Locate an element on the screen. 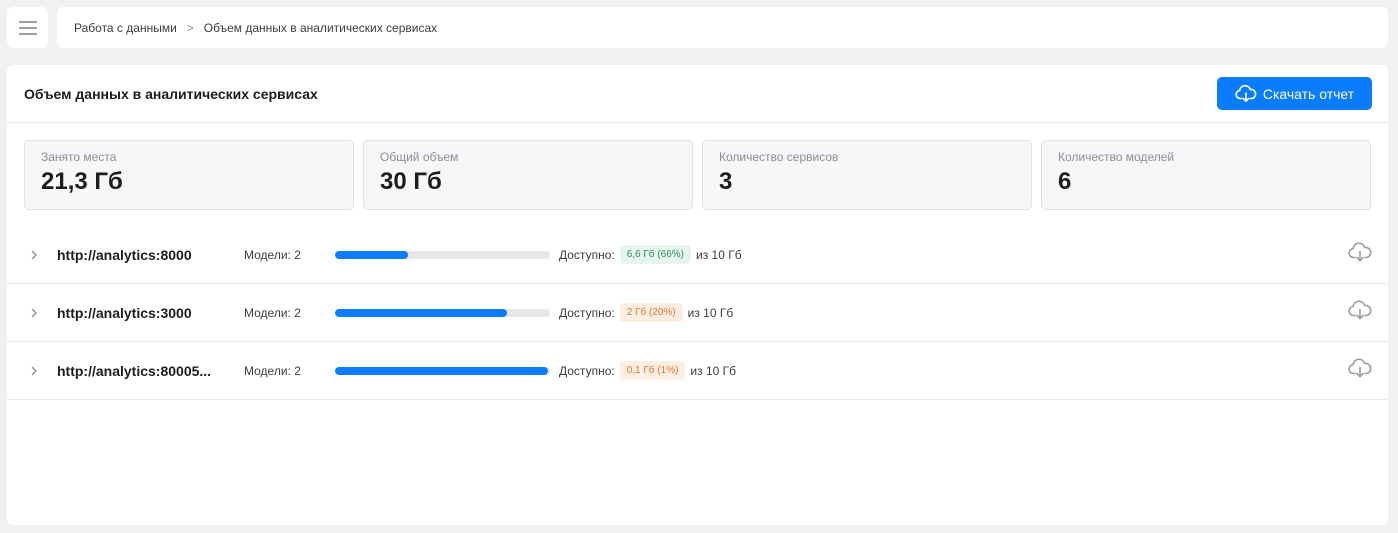 The width and height of the screenshot is (1398, 533). free-space-badge: 2 Гб (20%) is located at coordinates (651, 312).